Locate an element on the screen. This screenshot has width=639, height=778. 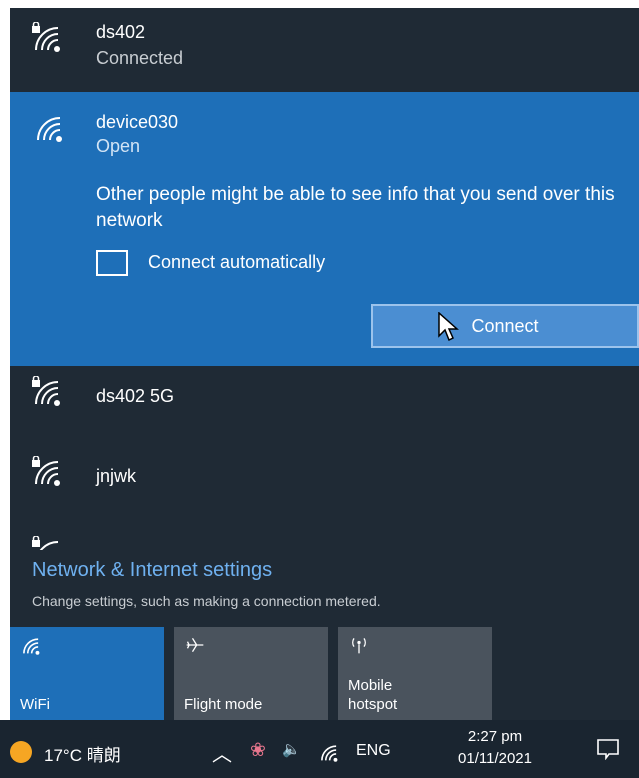
weather-text: 17°C 晴朗 is located at coordinates (82, 753).